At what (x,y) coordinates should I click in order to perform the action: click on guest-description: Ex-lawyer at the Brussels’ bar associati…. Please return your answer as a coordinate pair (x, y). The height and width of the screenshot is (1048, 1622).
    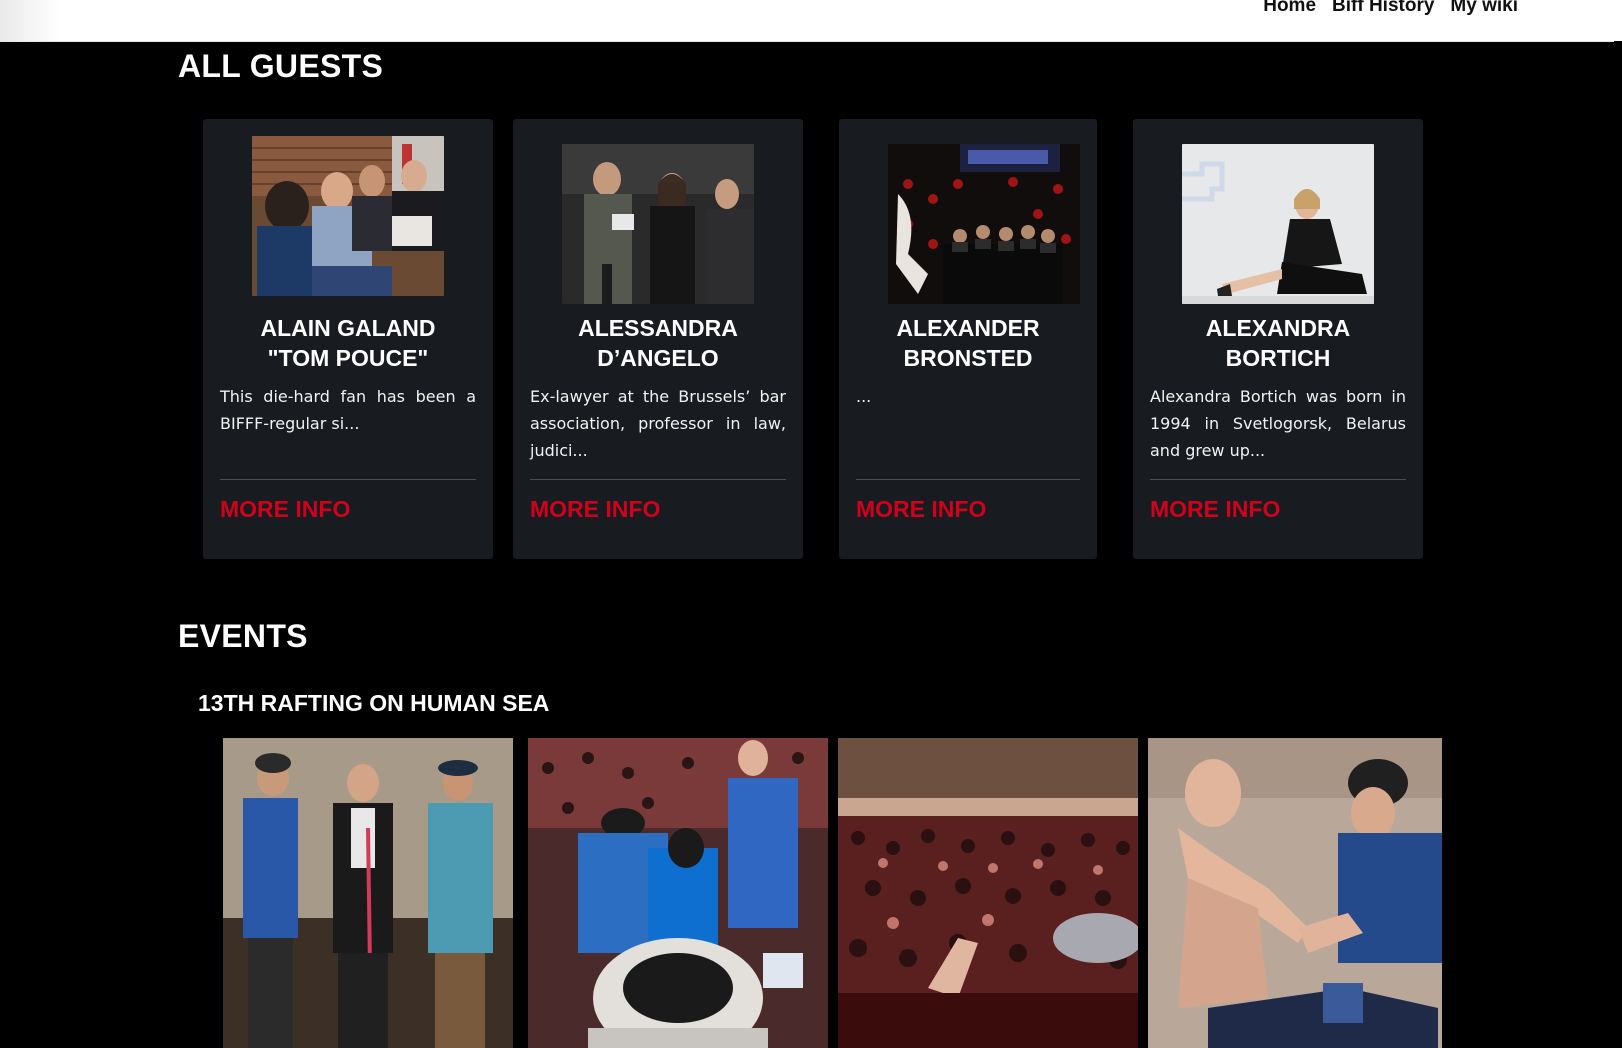
    Looking at the image, I should click on (658, 423).